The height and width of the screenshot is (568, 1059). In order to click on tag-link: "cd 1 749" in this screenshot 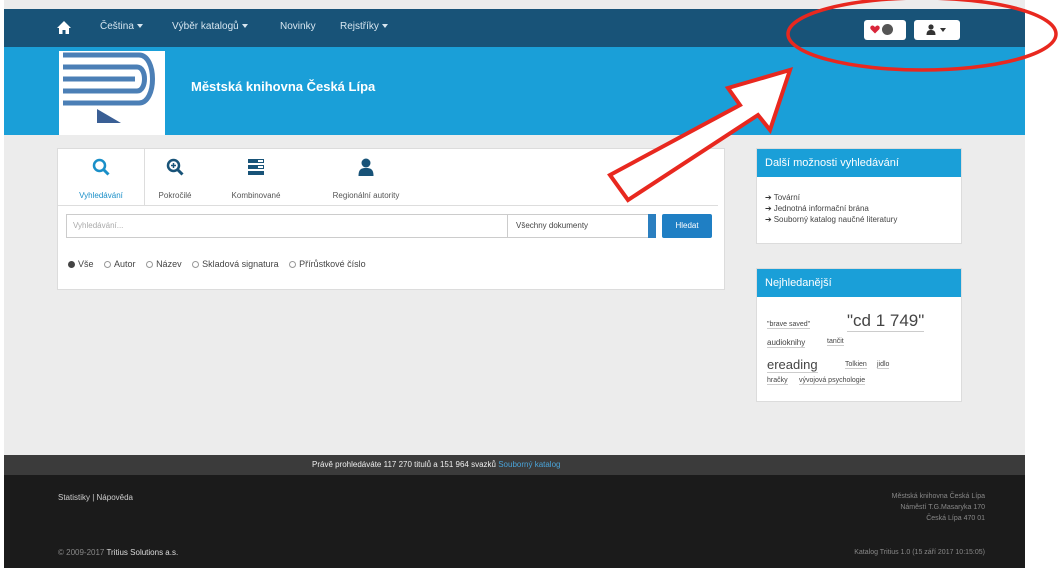, I will do `click(886, 321)`.